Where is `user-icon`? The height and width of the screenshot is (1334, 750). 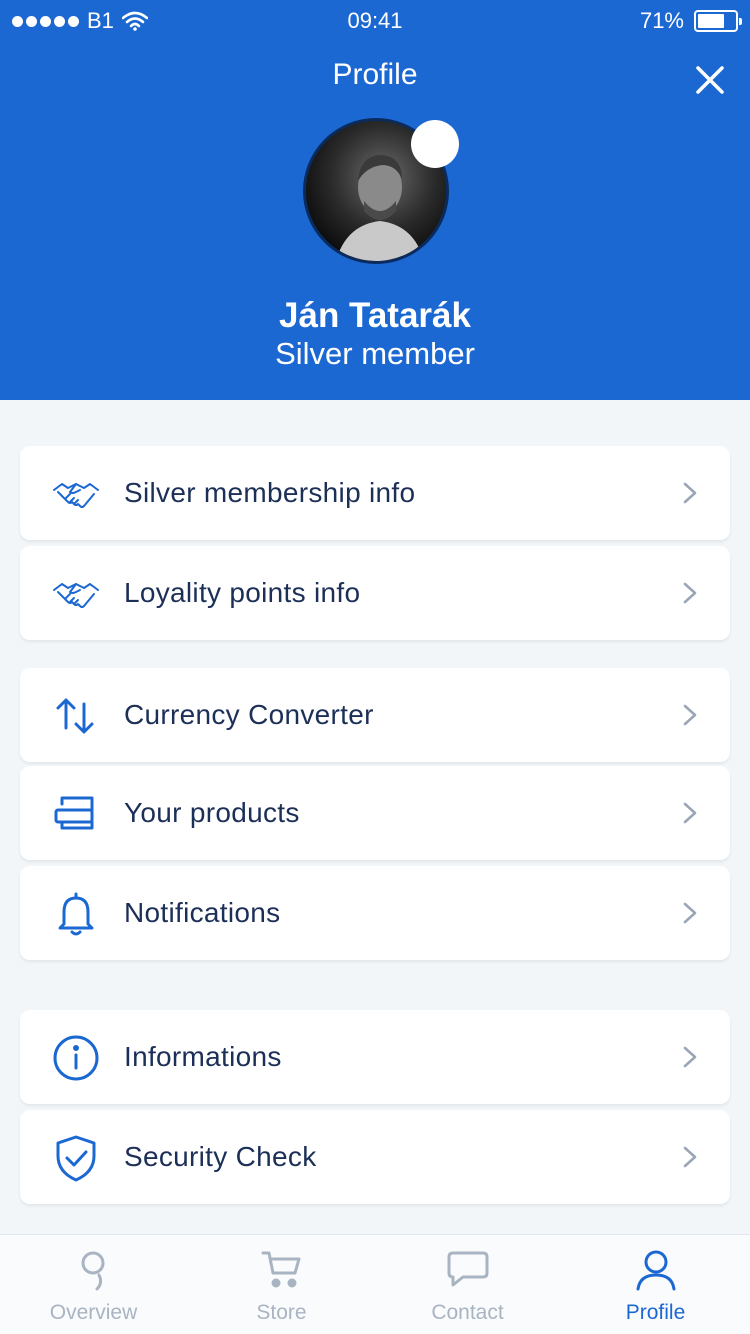
user-icon is located at coordinates (656, 1270).